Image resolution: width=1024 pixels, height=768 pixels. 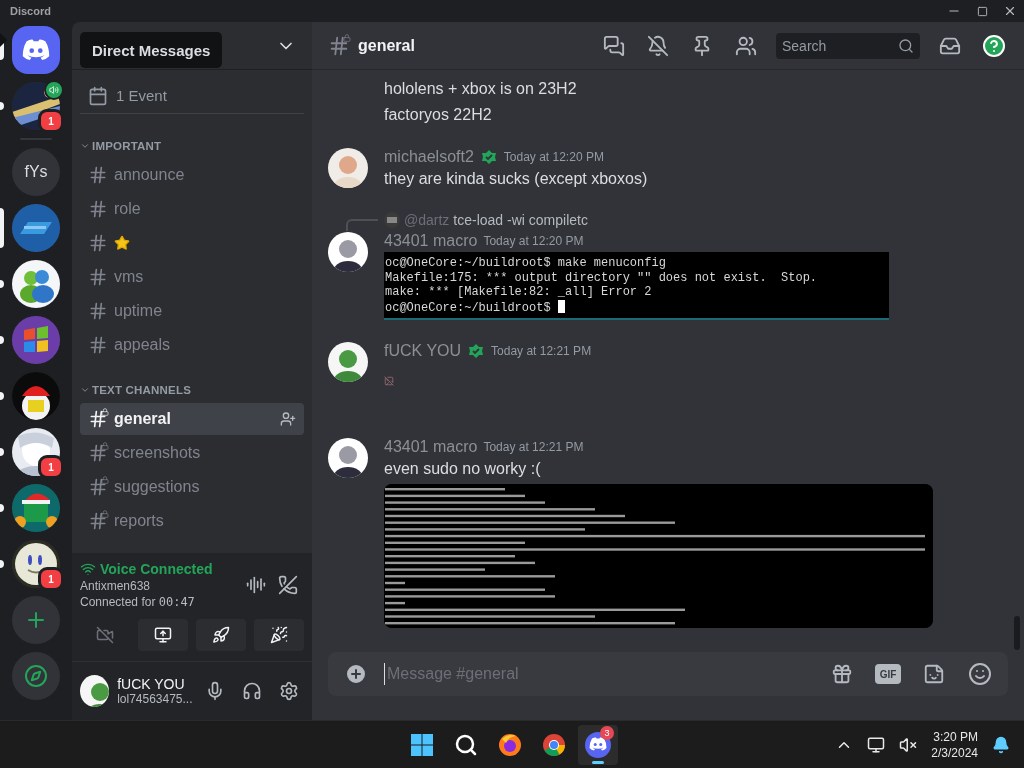 I want to click on channel-item: uptime, so click(x=192, y=311).